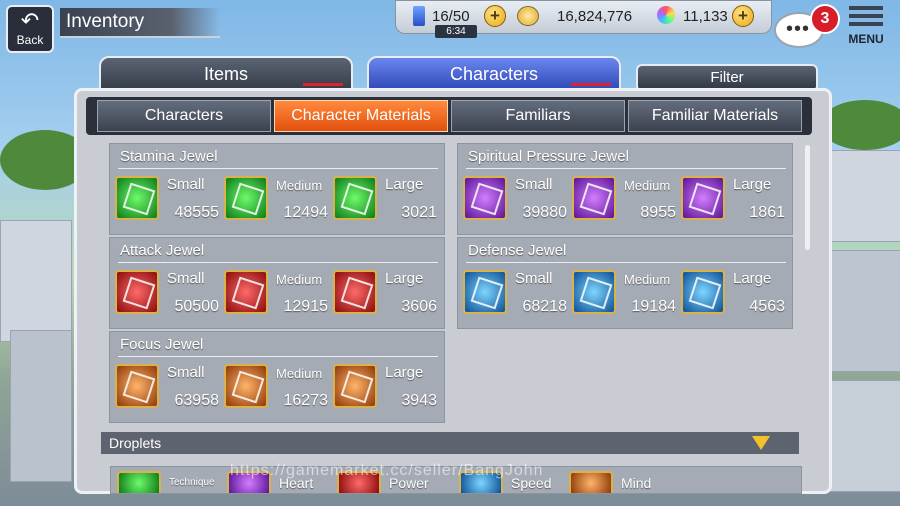 The width and height of the screenshot is (900, 506). I want to click on spiritual-pressure-jewel-small-icon, so click(485, 198).